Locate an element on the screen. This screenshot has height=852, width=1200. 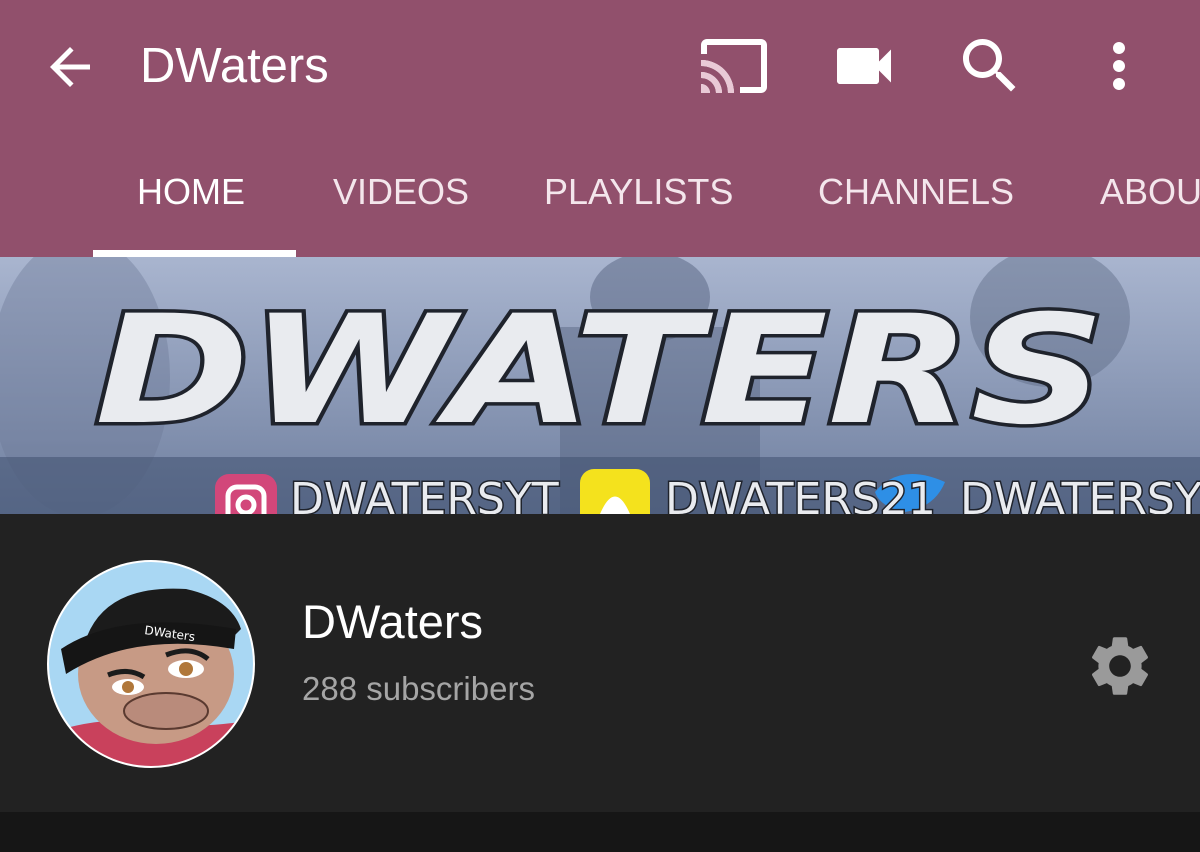
instagram-icon is located at coordinates (246, 494).